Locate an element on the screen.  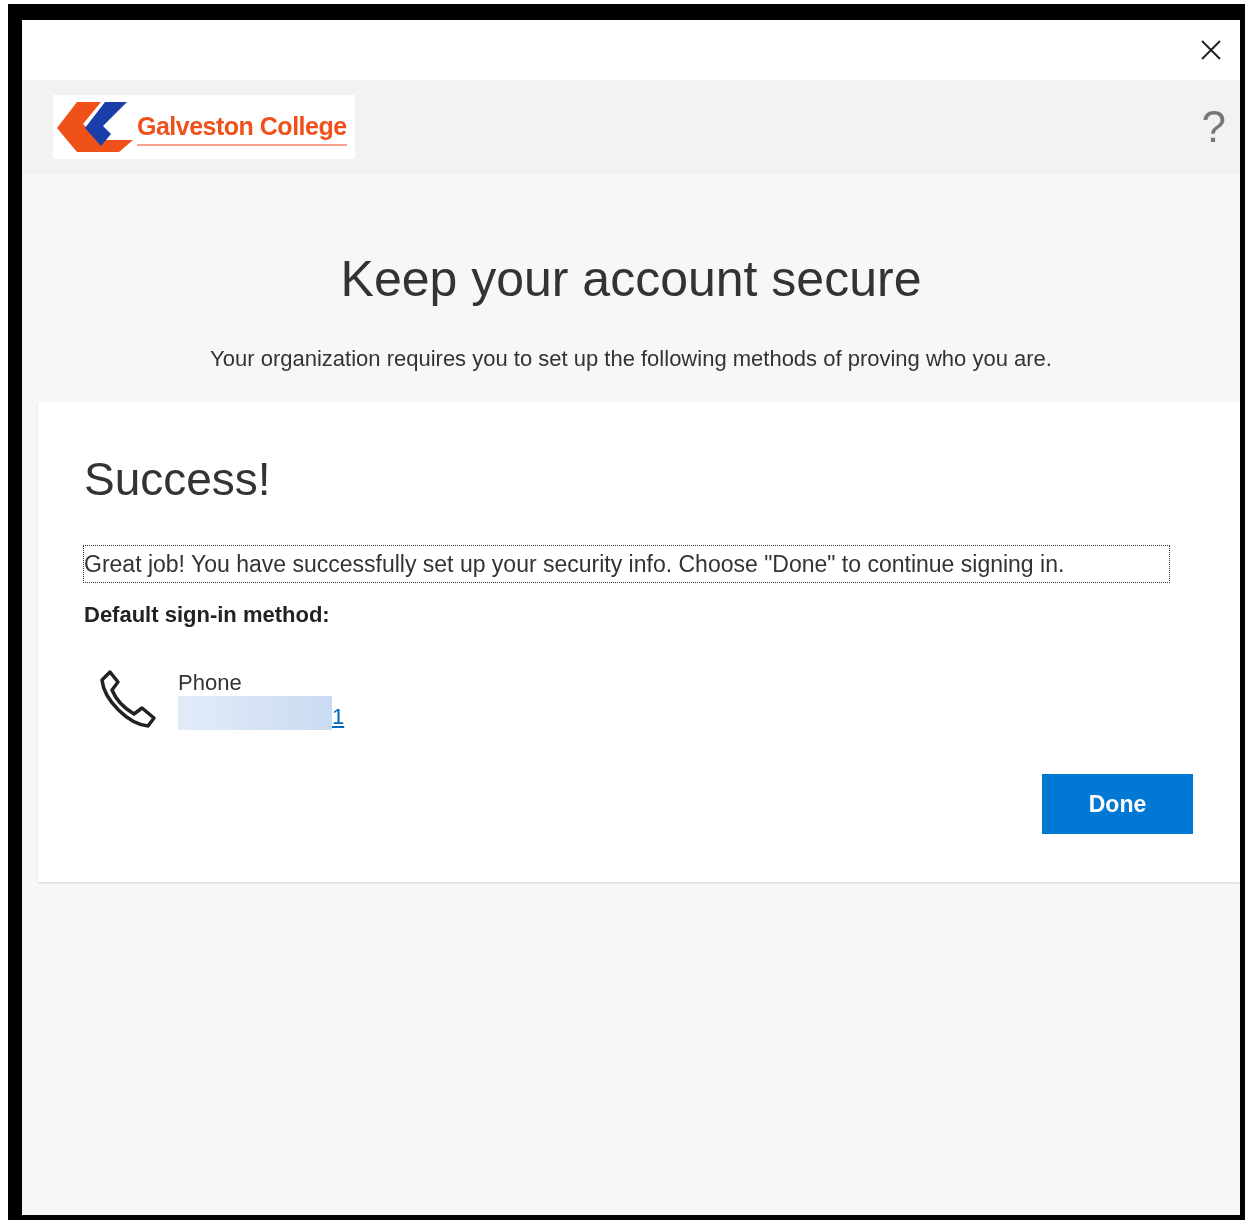
phone-number-link: 1 is located at coordinates (338, 717).